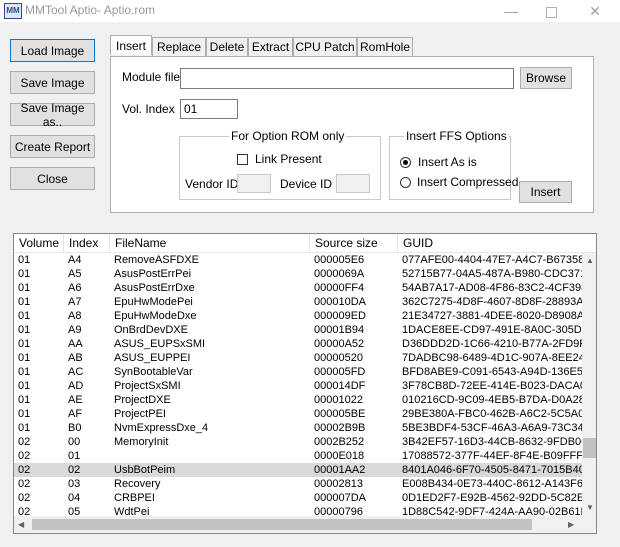 Image resolution: width=620 pixels, height=547 pixels. What do you see at coordinates (338, 484) in the screenshot?
I see `cell-source-size: 00002813` at bounding box center [338, 484].